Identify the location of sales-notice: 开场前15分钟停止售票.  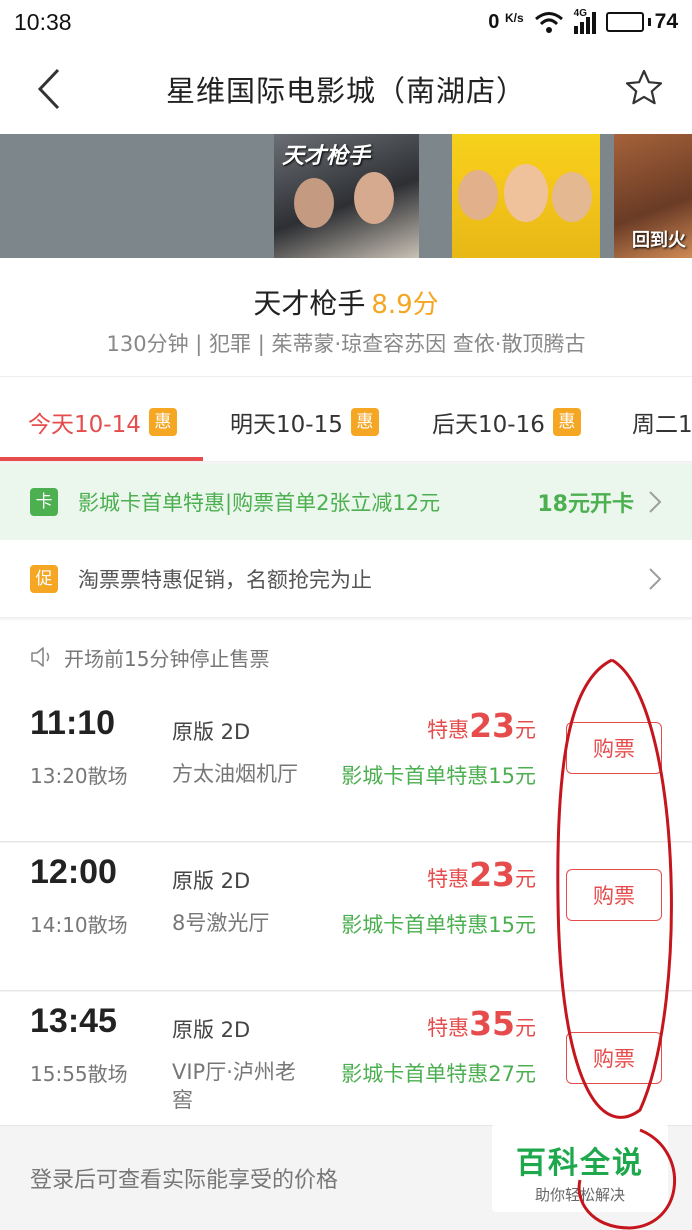
(346, 657).